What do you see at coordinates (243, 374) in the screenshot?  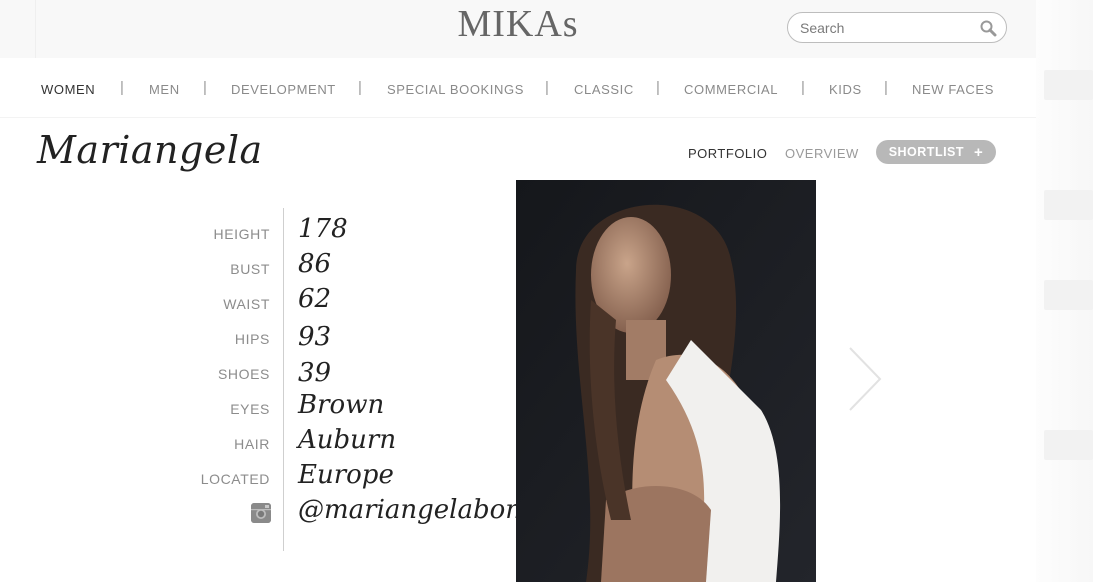 I see `stat-label-shoes: SHOES` at bounding box center [243, 374].